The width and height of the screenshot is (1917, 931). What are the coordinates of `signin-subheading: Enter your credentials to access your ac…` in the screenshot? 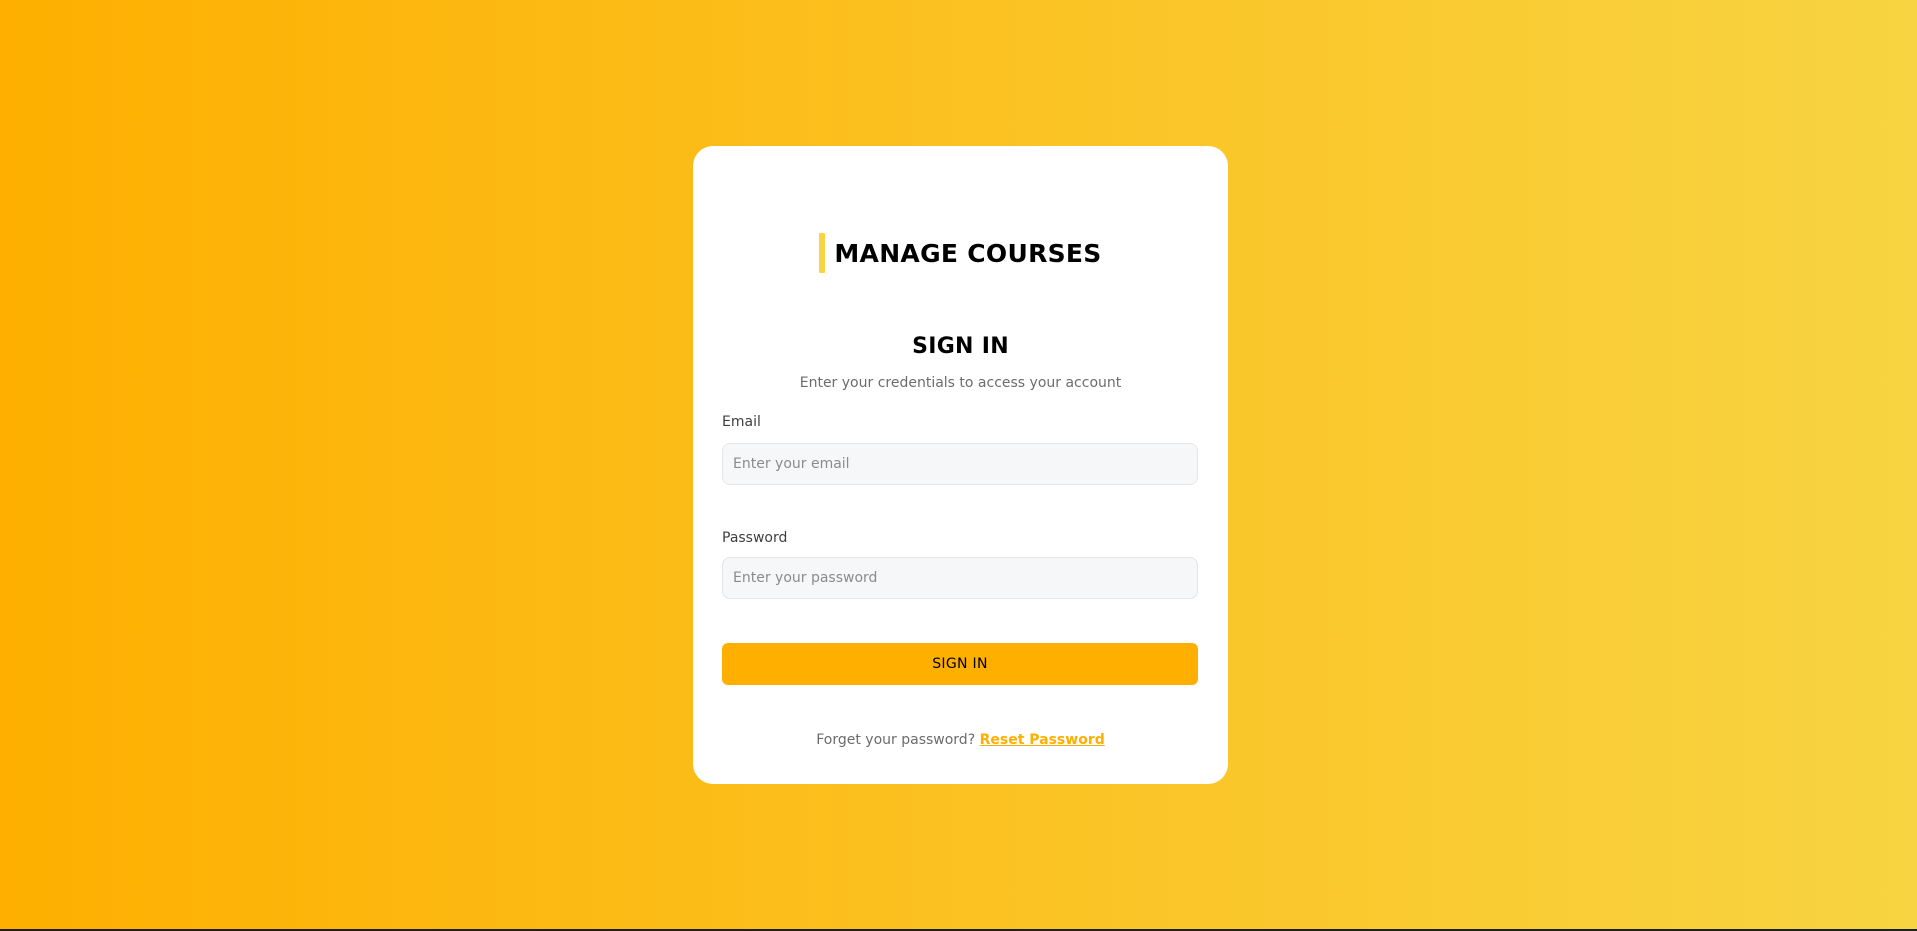 It's located at (960, 383).